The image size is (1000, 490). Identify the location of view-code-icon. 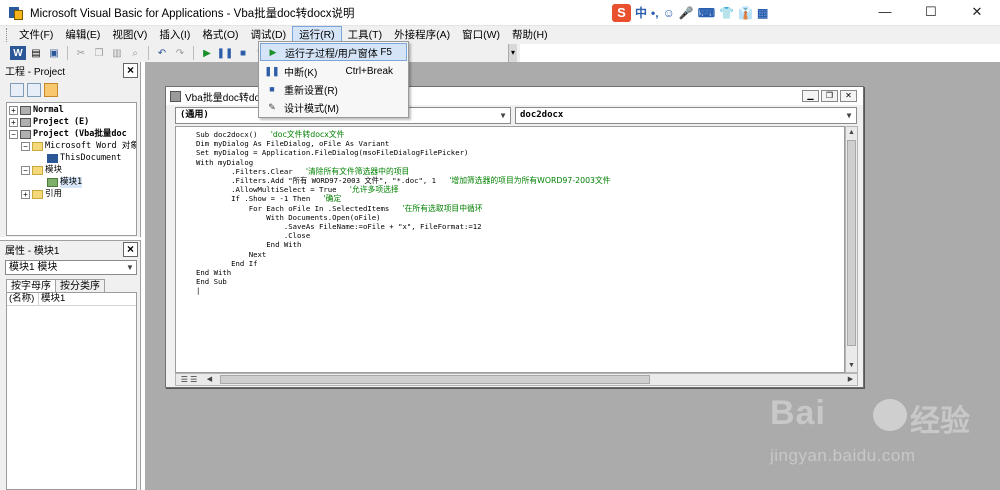
(17, 90).